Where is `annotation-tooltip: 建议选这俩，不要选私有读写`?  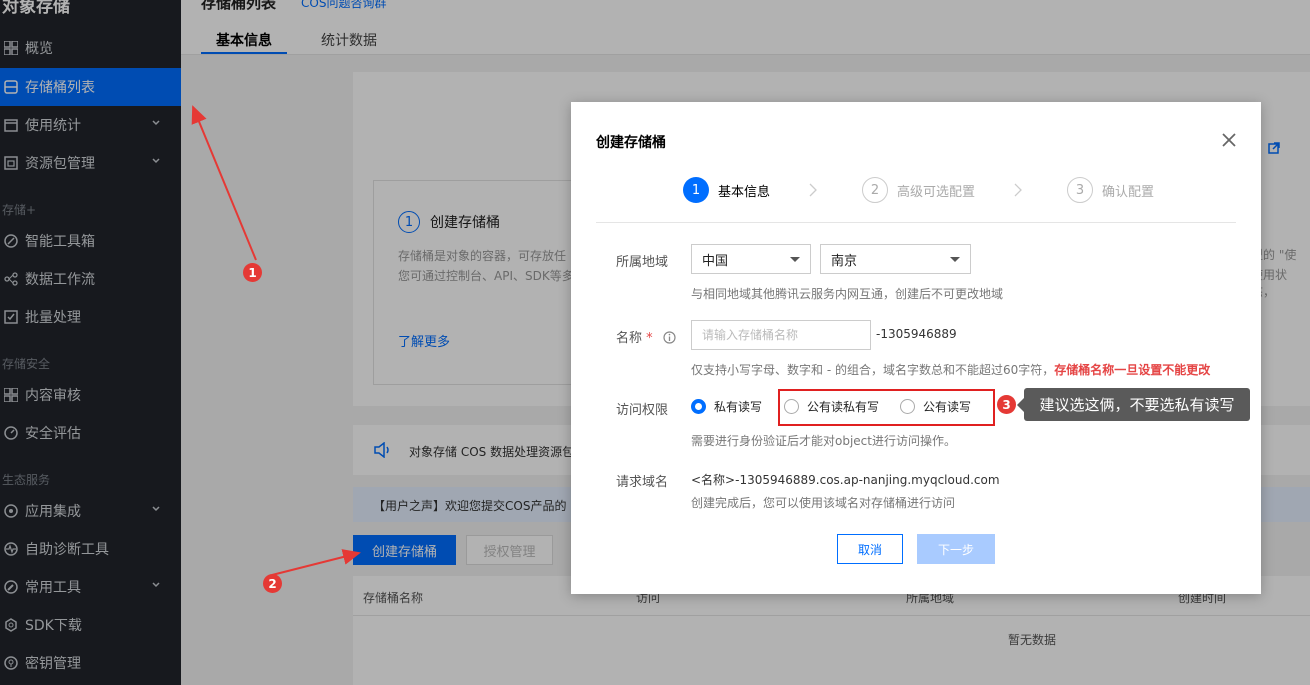 annotation-tooltip: 建议选这俩，不要选私有读写 is located at coordinates (1137, 404).